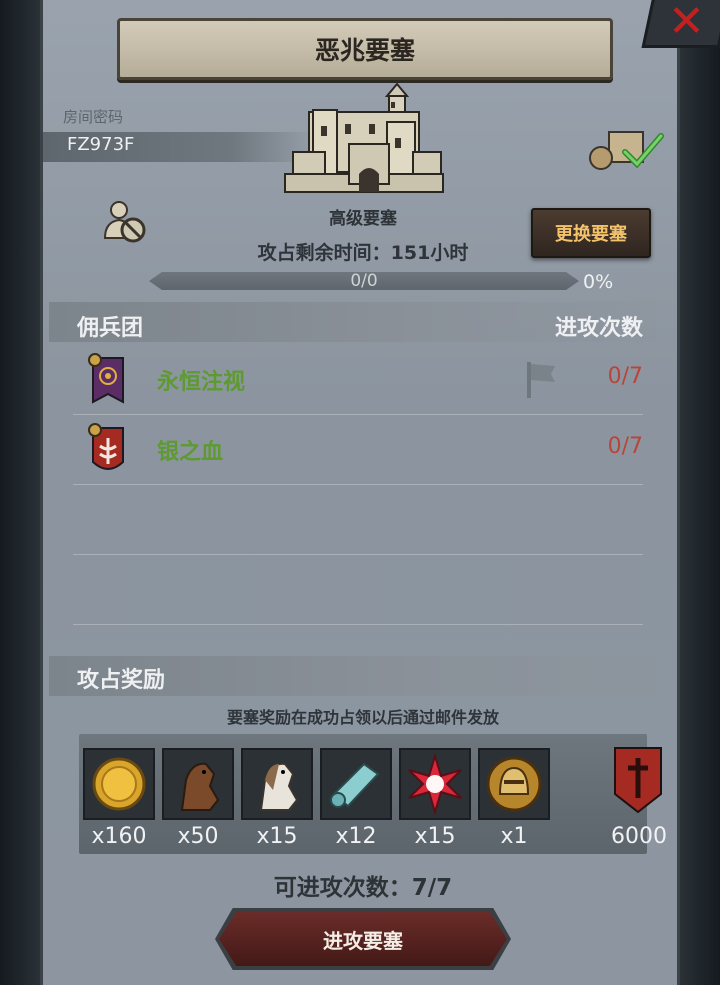 The image size is (720, 985). What do you see at coordinates (363, 888) in the screenshot?
I see `available-attack-count: 可进攻次数：7/7` at bounding box center [363, 888].